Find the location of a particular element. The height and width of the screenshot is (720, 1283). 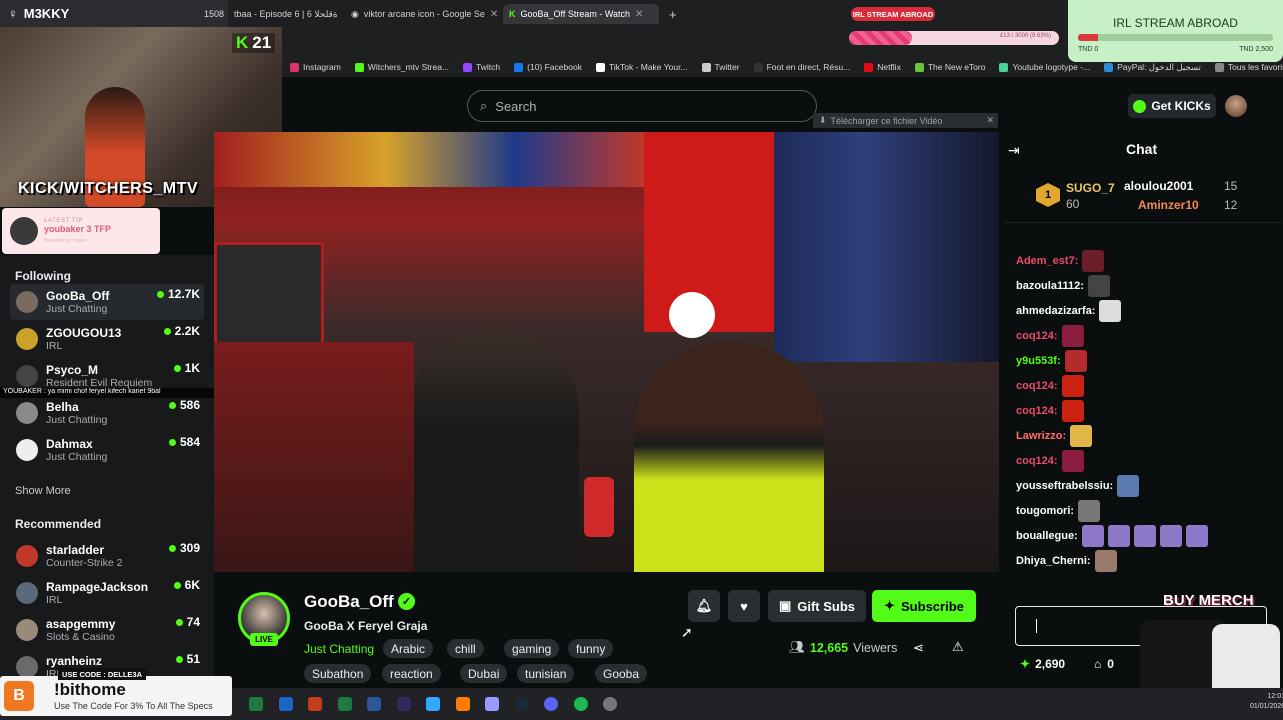

illustrator-icon is located at coordinates (462, 704).